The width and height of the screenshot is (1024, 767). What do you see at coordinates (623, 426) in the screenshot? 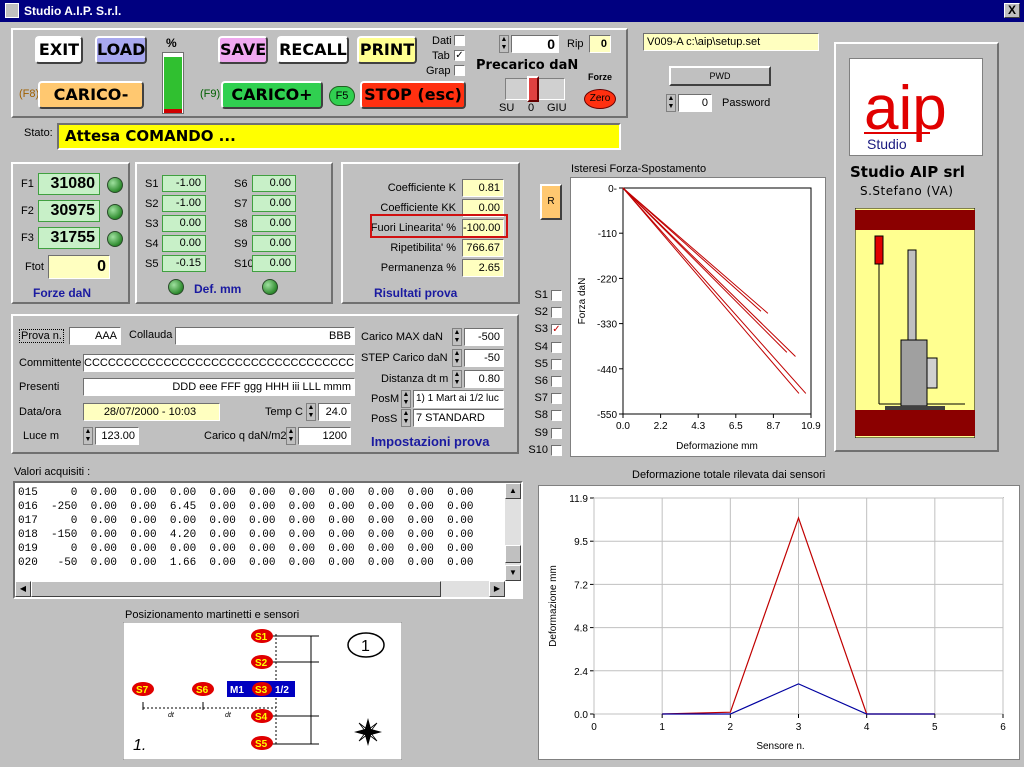
I see `hysteresis-xtick-label: 0.0` at bounding box center [623, 426].